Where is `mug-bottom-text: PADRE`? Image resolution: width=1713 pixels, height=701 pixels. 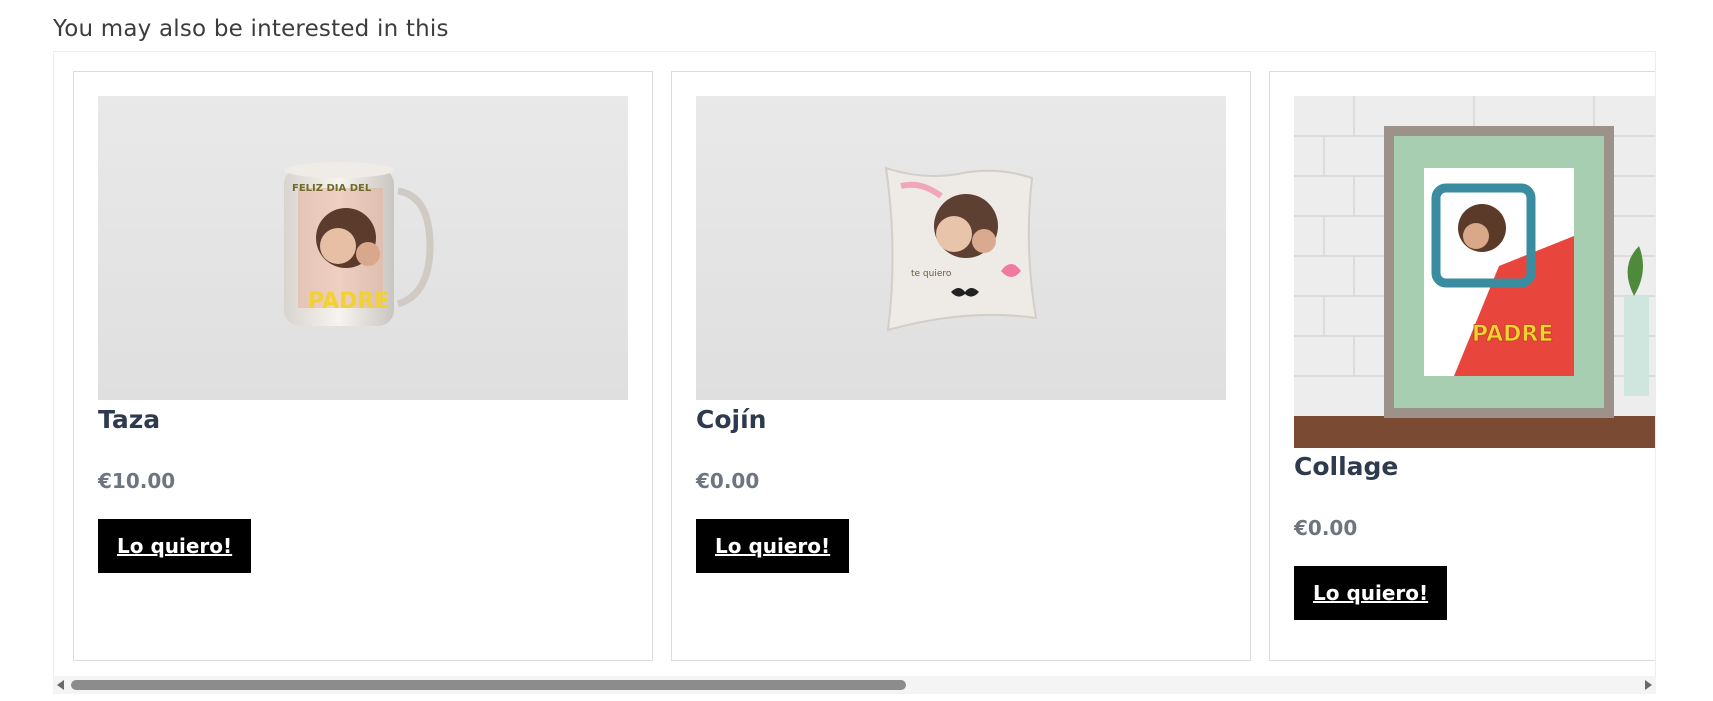 mug-bottom-text: PADRE is located at coordinates (348, 301).